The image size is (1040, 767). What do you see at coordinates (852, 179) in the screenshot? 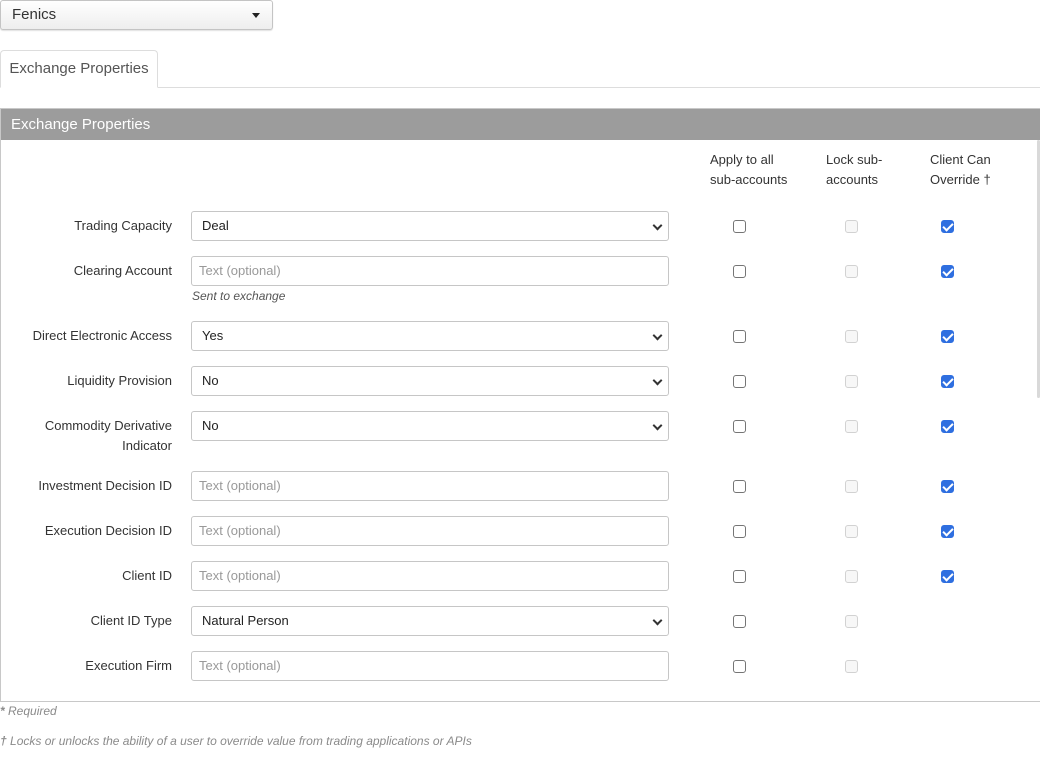
I see `column-header-line: accounts` at bounding box center [852, 179].